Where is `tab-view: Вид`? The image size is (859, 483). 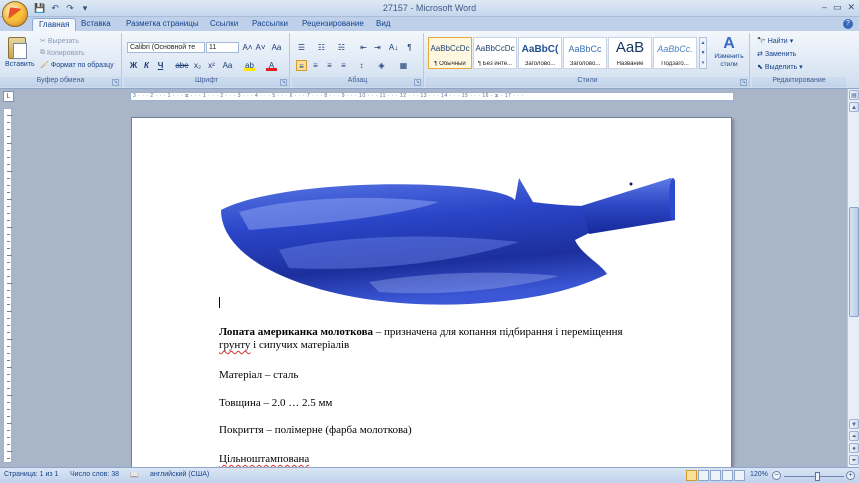
tab-view: Вид is located at coordinates (383, 24).